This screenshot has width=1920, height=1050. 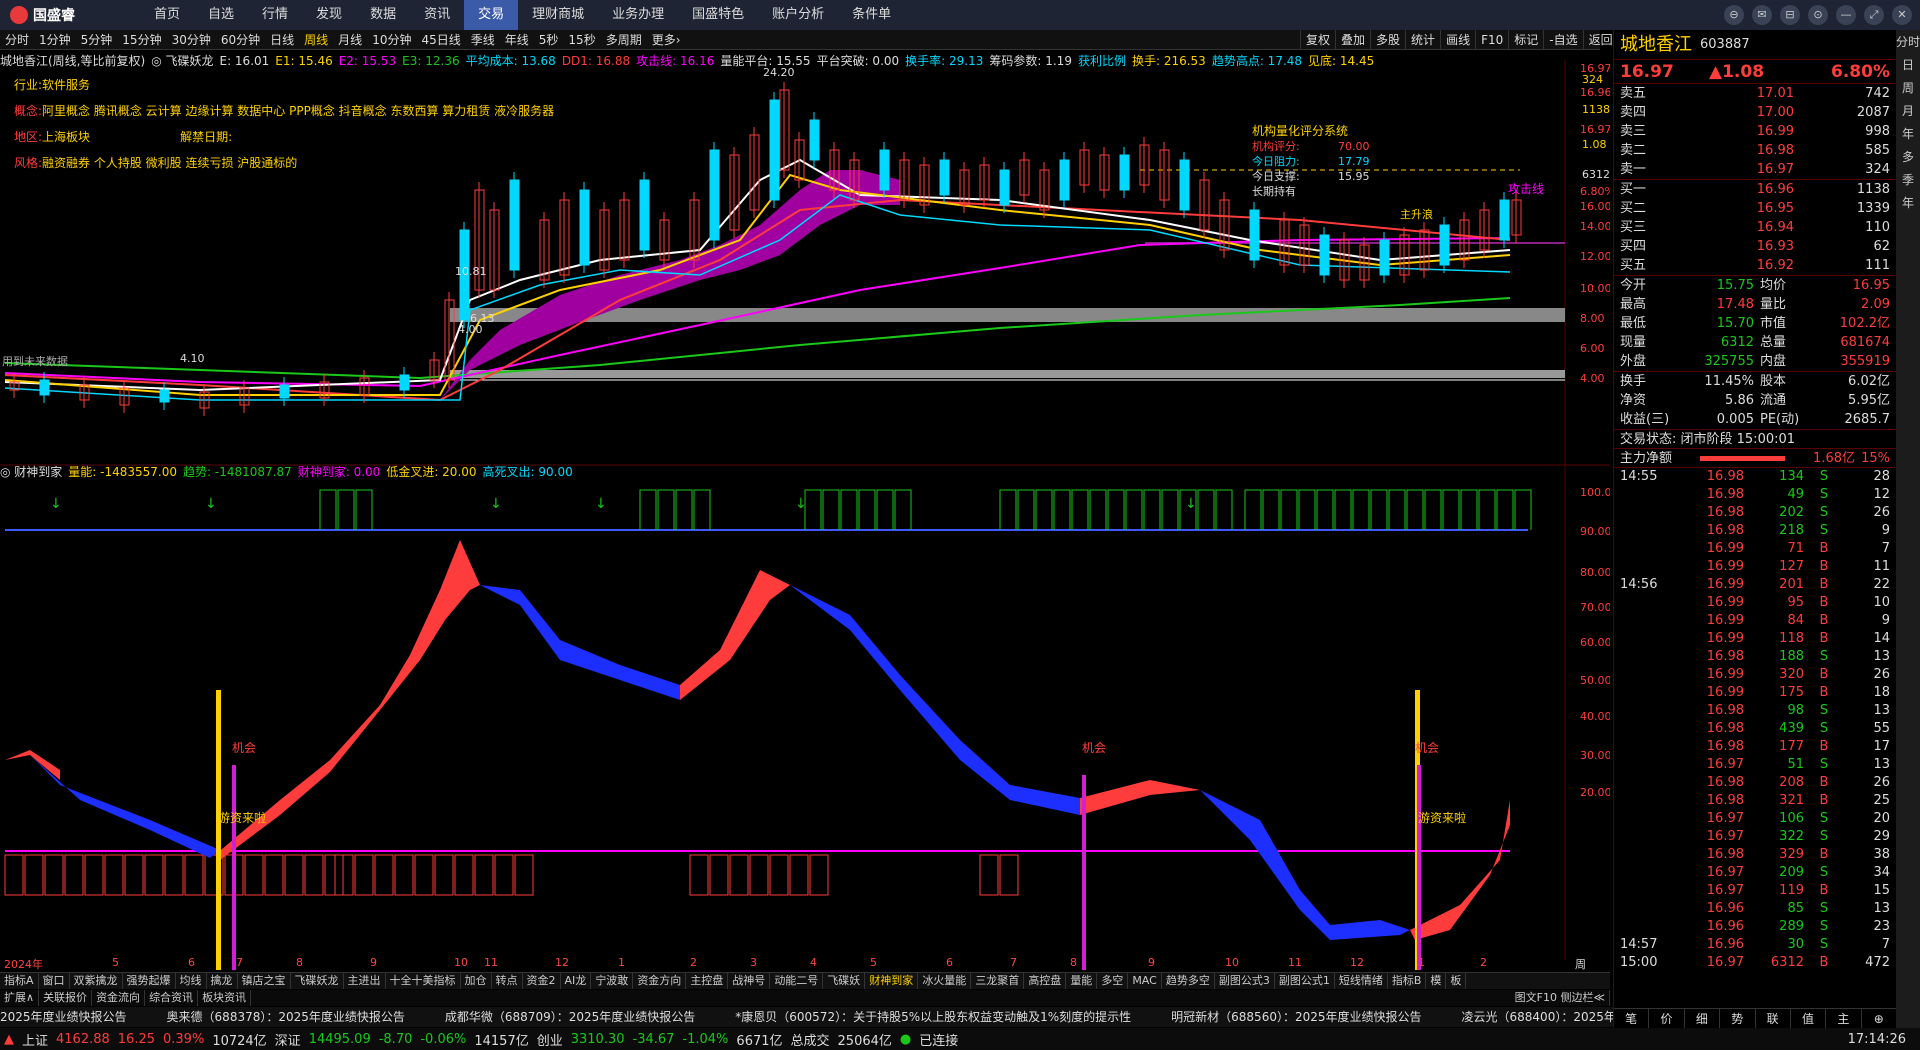 I want to click on indicator-tab: 指标A, so click(x=19, y=981).